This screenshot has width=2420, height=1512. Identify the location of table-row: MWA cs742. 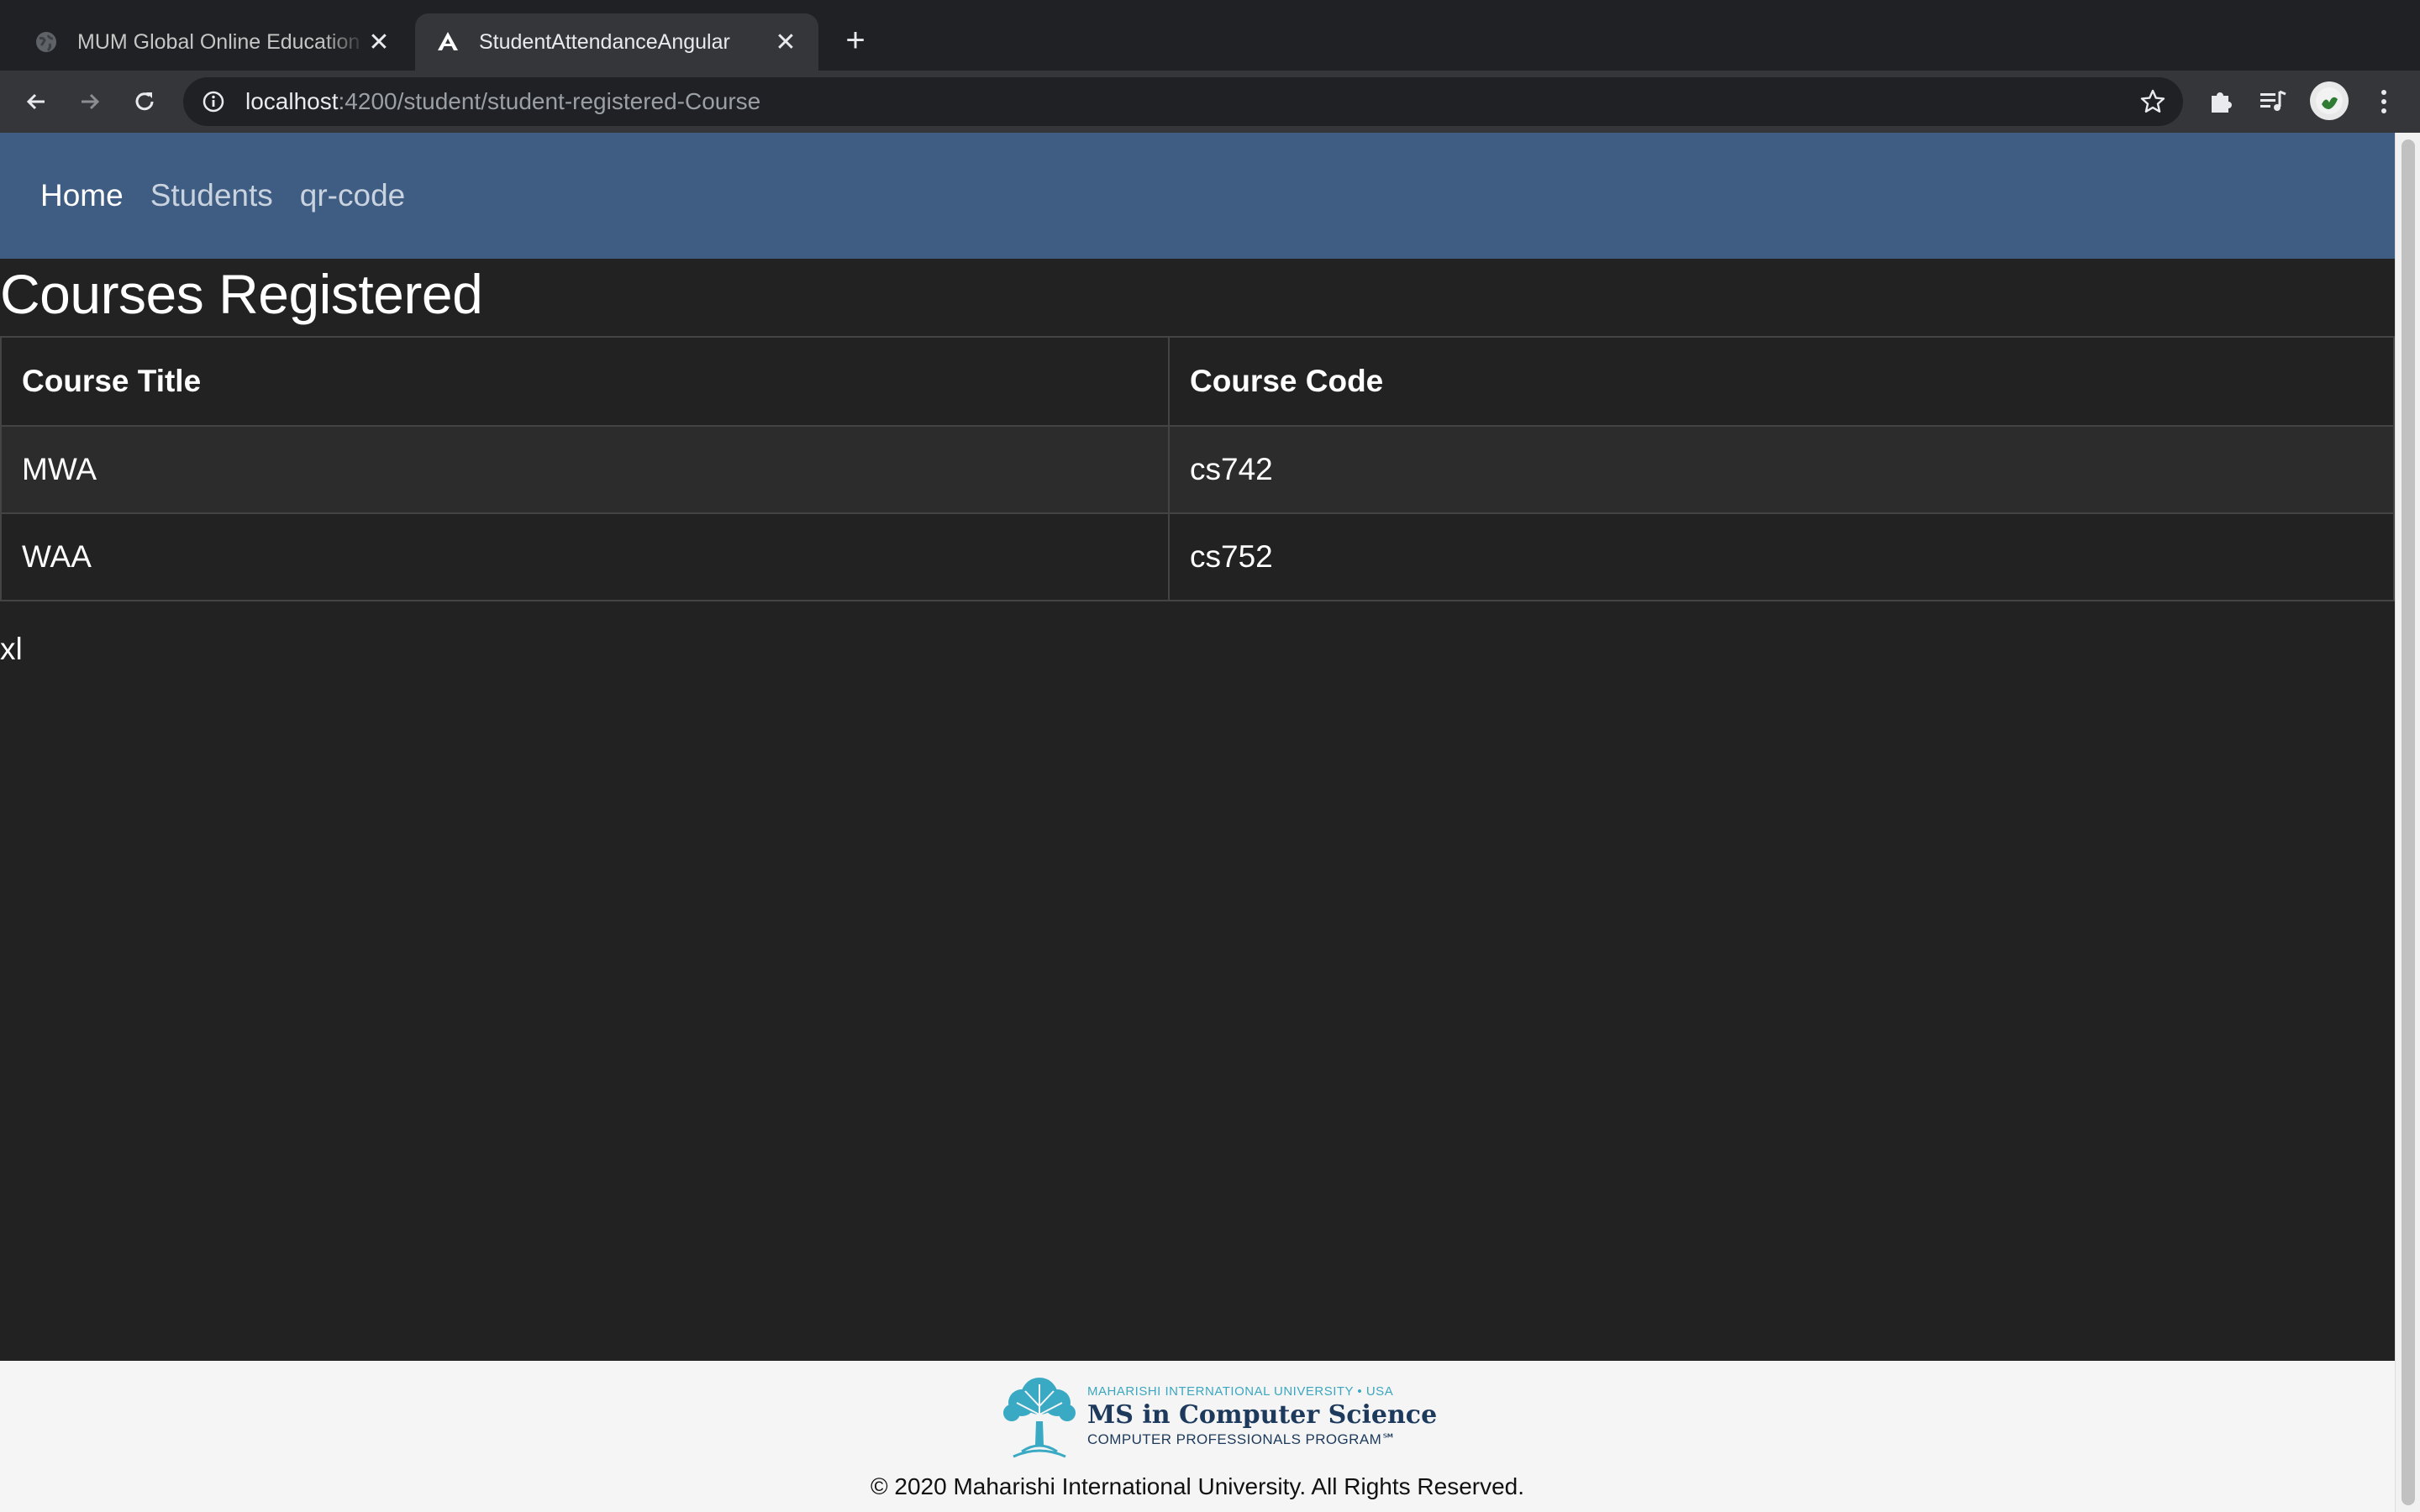
(1197, 469).